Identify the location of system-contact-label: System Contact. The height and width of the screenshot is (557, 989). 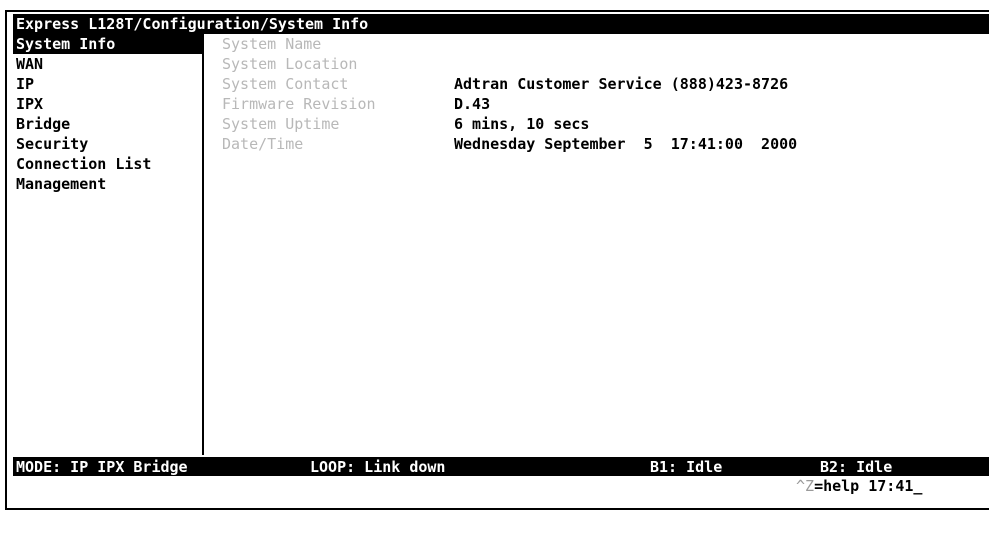
(285, 84).